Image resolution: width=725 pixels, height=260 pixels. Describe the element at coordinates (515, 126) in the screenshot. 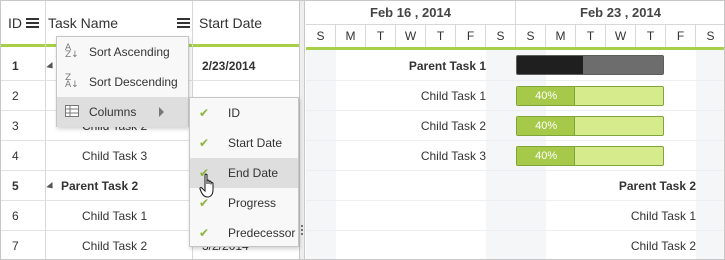

I see `chart-row: Child Task 2 40%` at that location.